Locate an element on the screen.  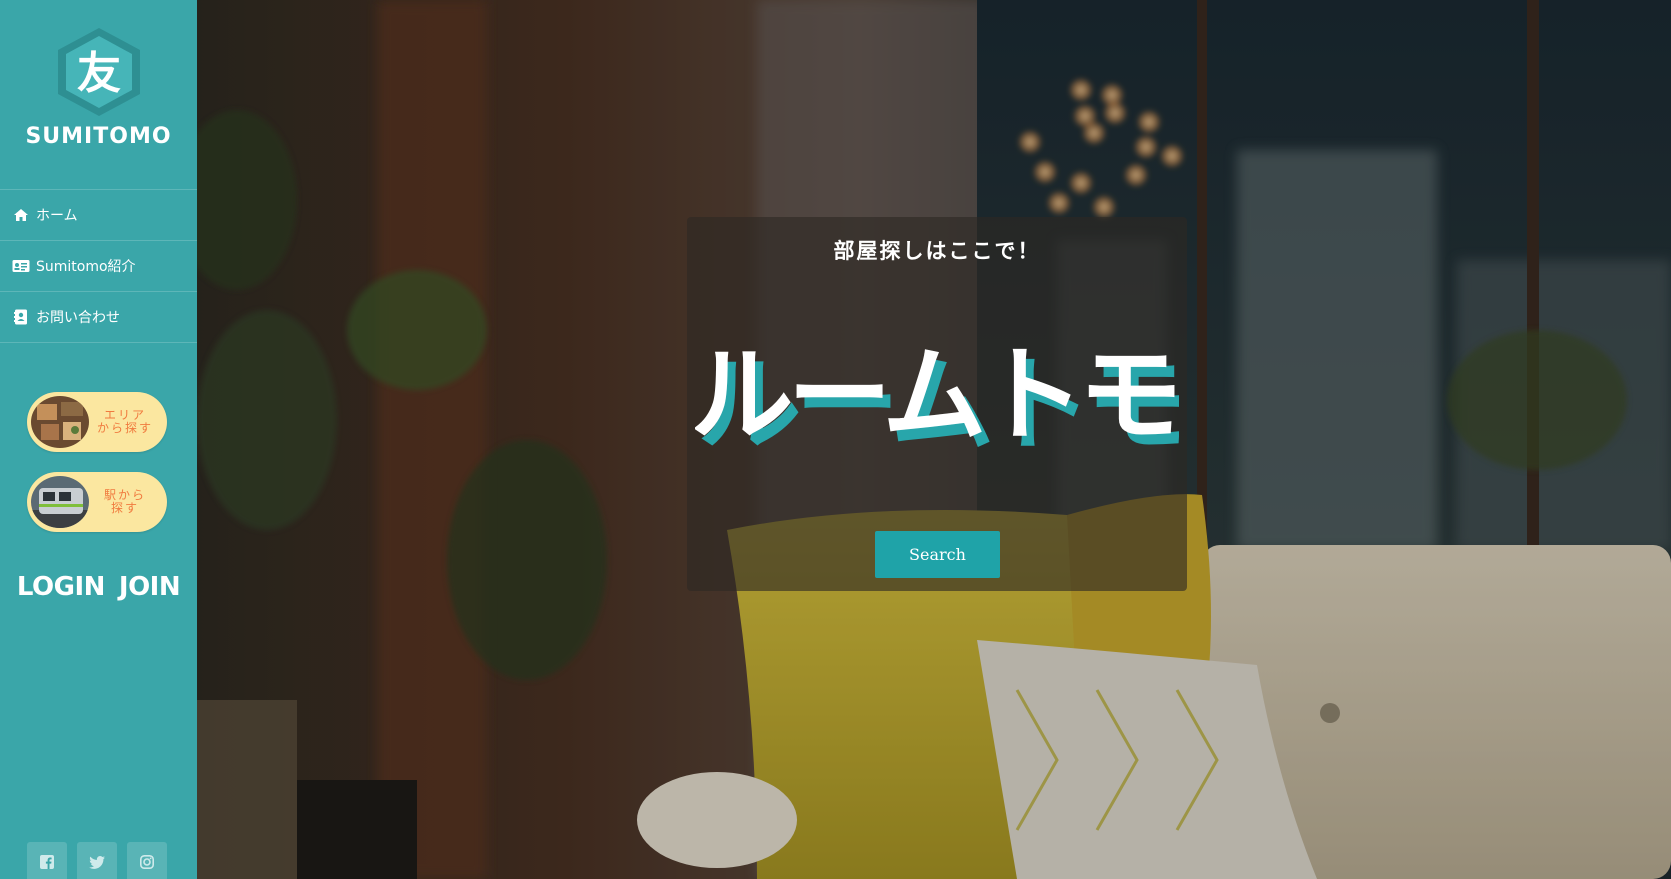
svg-text: 友 is located at coordinates (99, 73).